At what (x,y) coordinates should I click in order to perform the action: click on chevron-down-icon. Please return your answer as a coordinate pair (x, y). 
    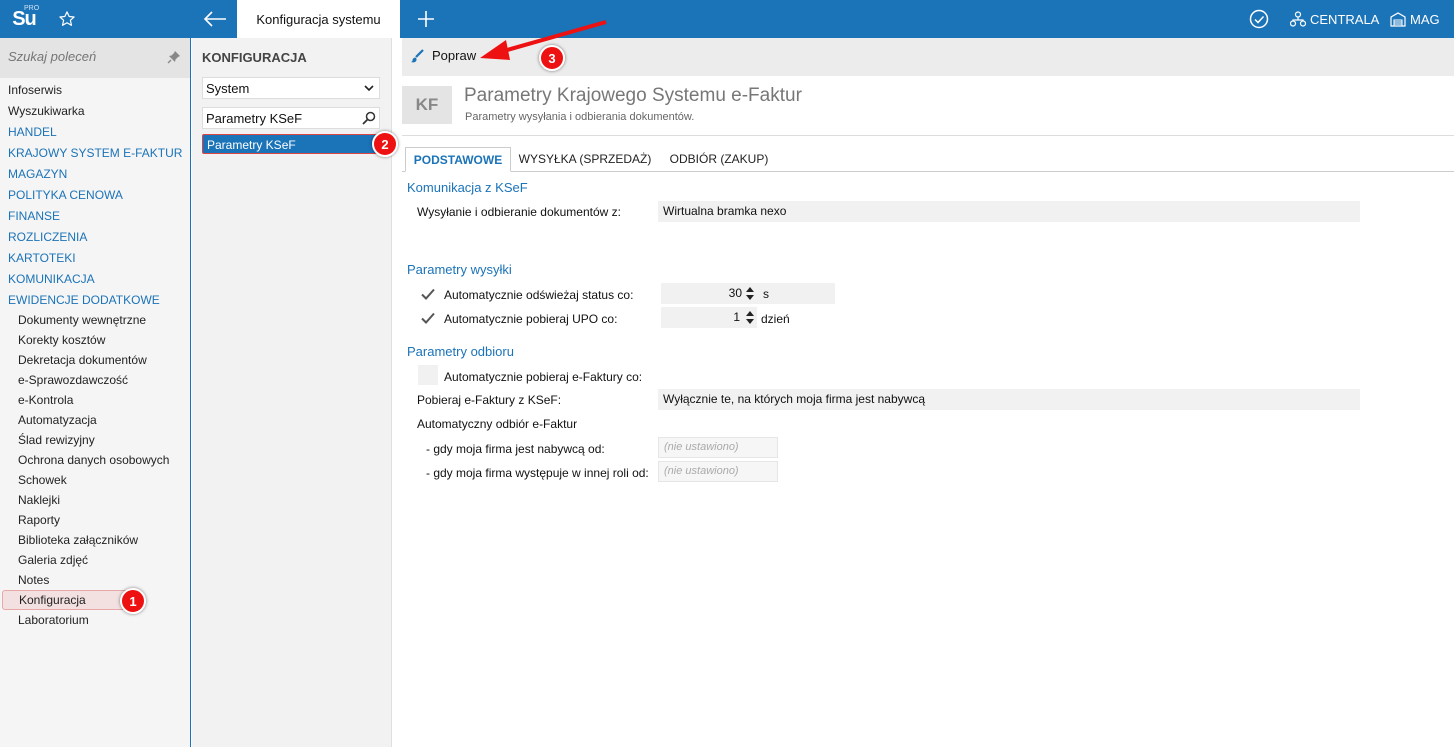
    Looking at the image, I should click on (369, 88).